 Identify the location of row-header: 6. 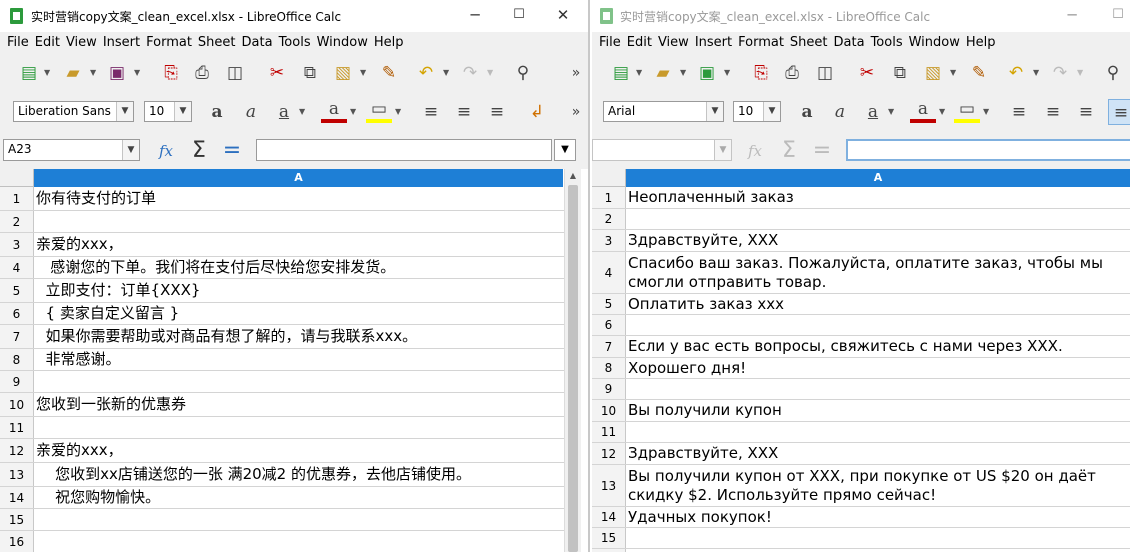
(609, 325).